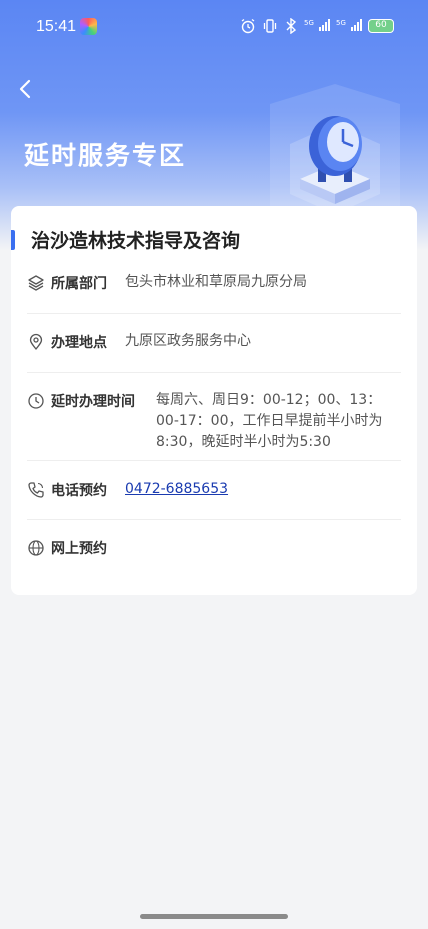 This screenshot has height=929, width=428. I want to click on phone-icon, so click(36, 490).